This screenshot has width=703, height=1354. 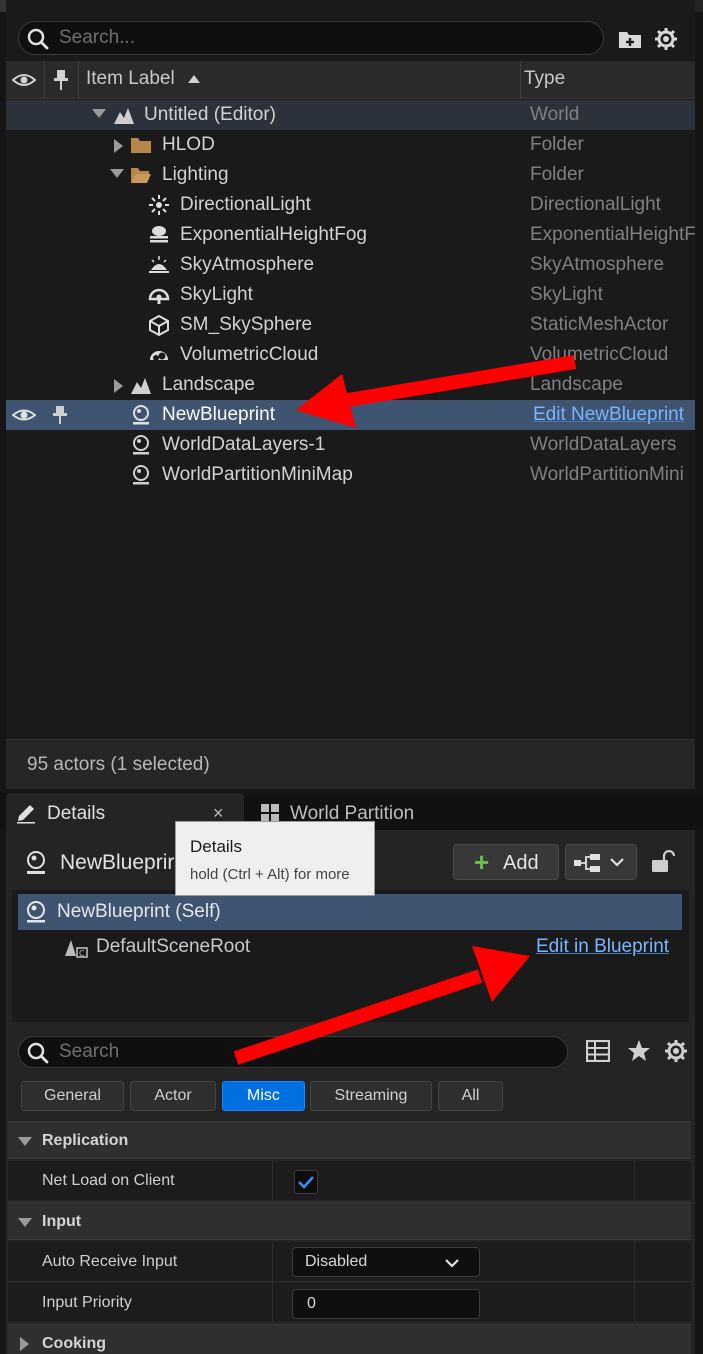 What do you see at coordinates (74, 1343) in the screenshot?
I see `section-title: Cooking` at bounding box center [74, 1343].